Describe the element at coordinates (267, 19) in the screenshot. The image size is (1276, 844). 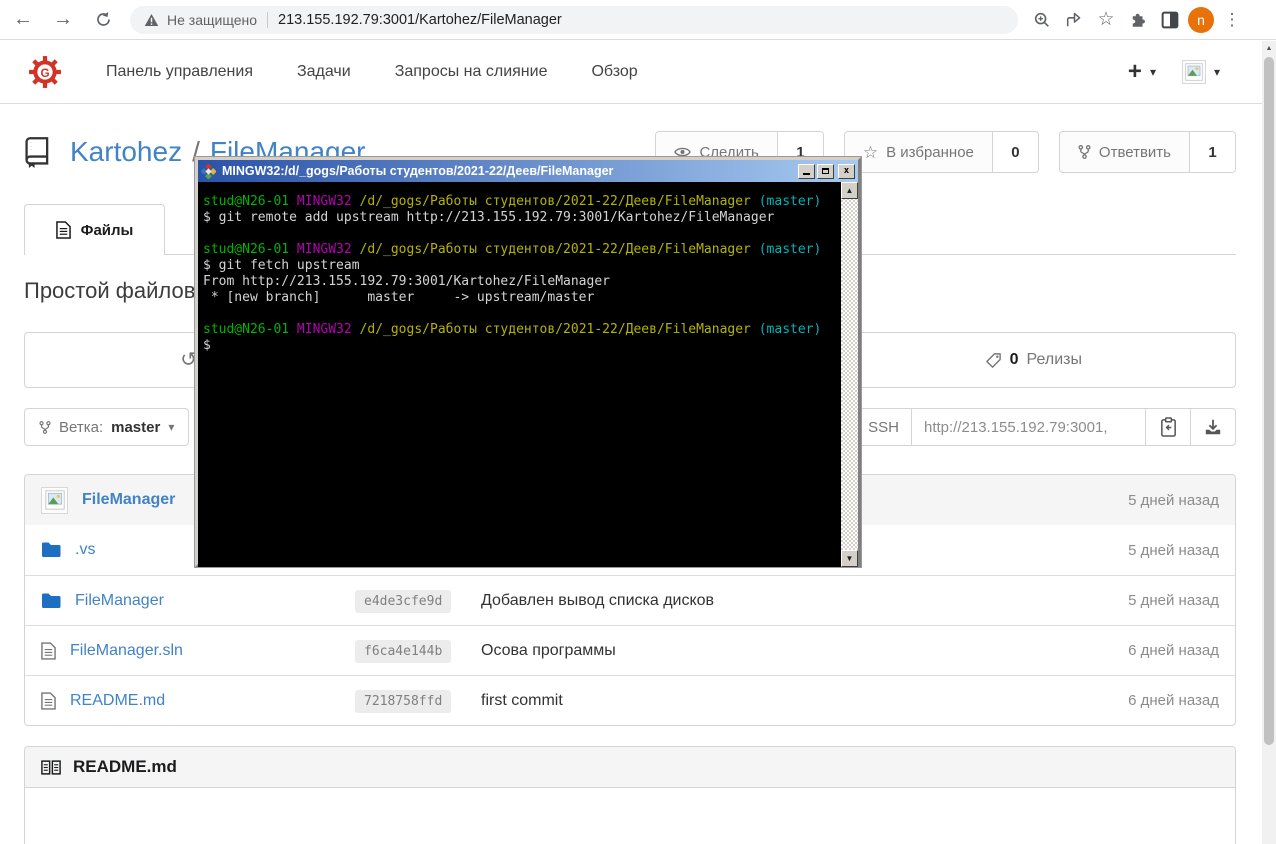
I see `omnibox-divider` at that location.